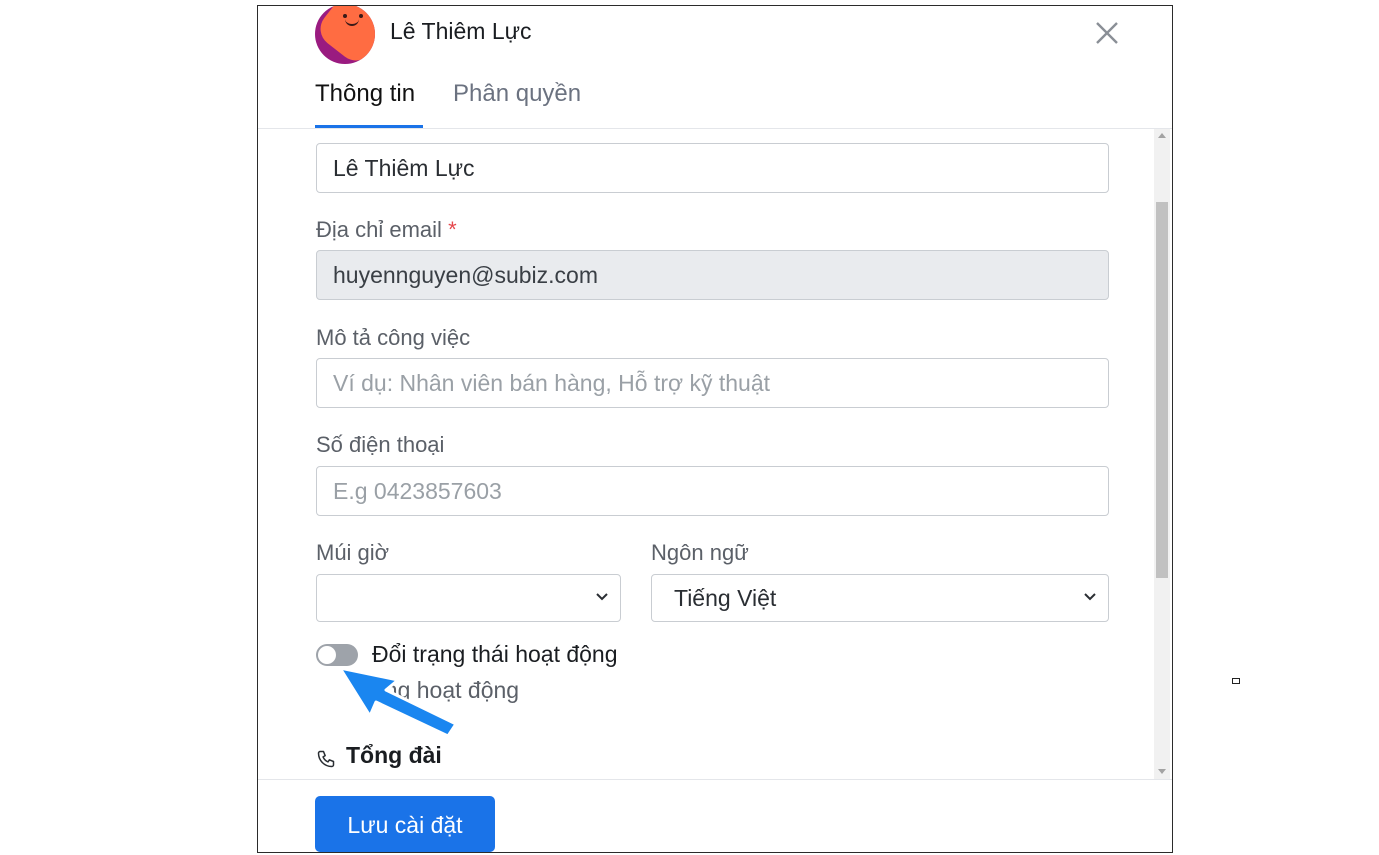  What do you see at coordinates (405, 824) in the screenshot?
I see `save-button: Lưu cài đặt` at bounding box center [405, 824].